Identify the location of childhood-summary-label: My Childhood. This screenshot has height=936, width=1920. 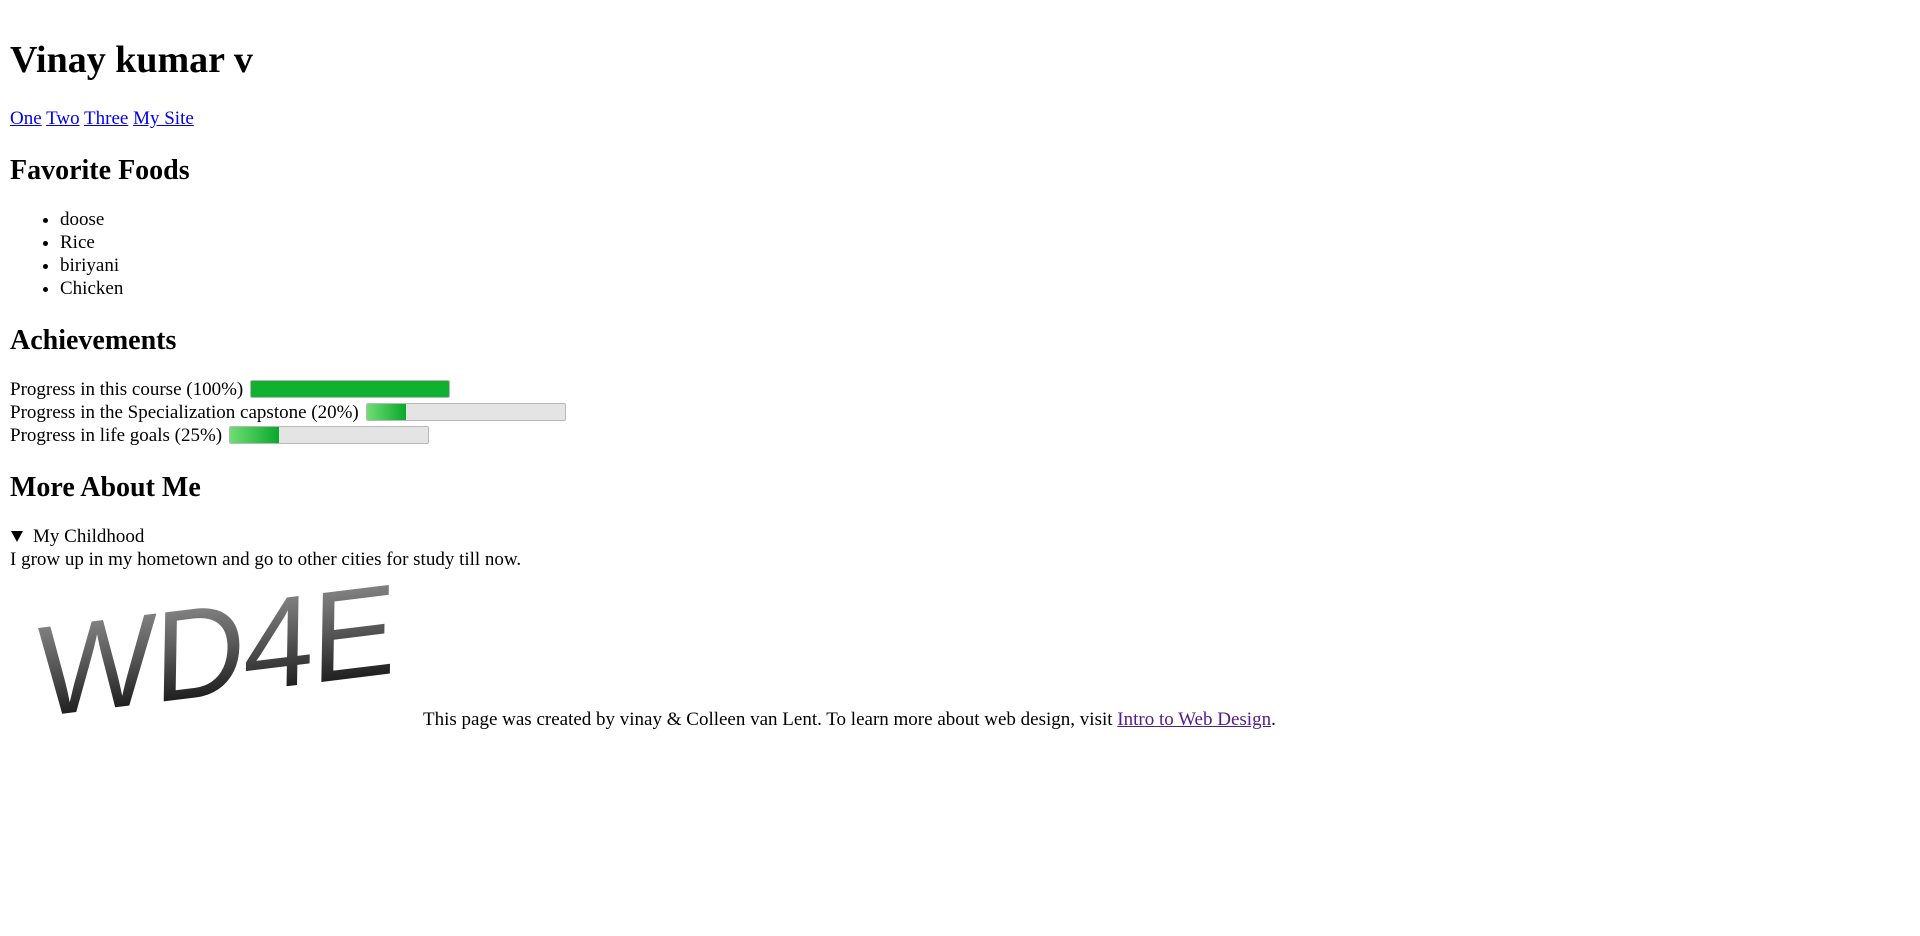
(89, 536).